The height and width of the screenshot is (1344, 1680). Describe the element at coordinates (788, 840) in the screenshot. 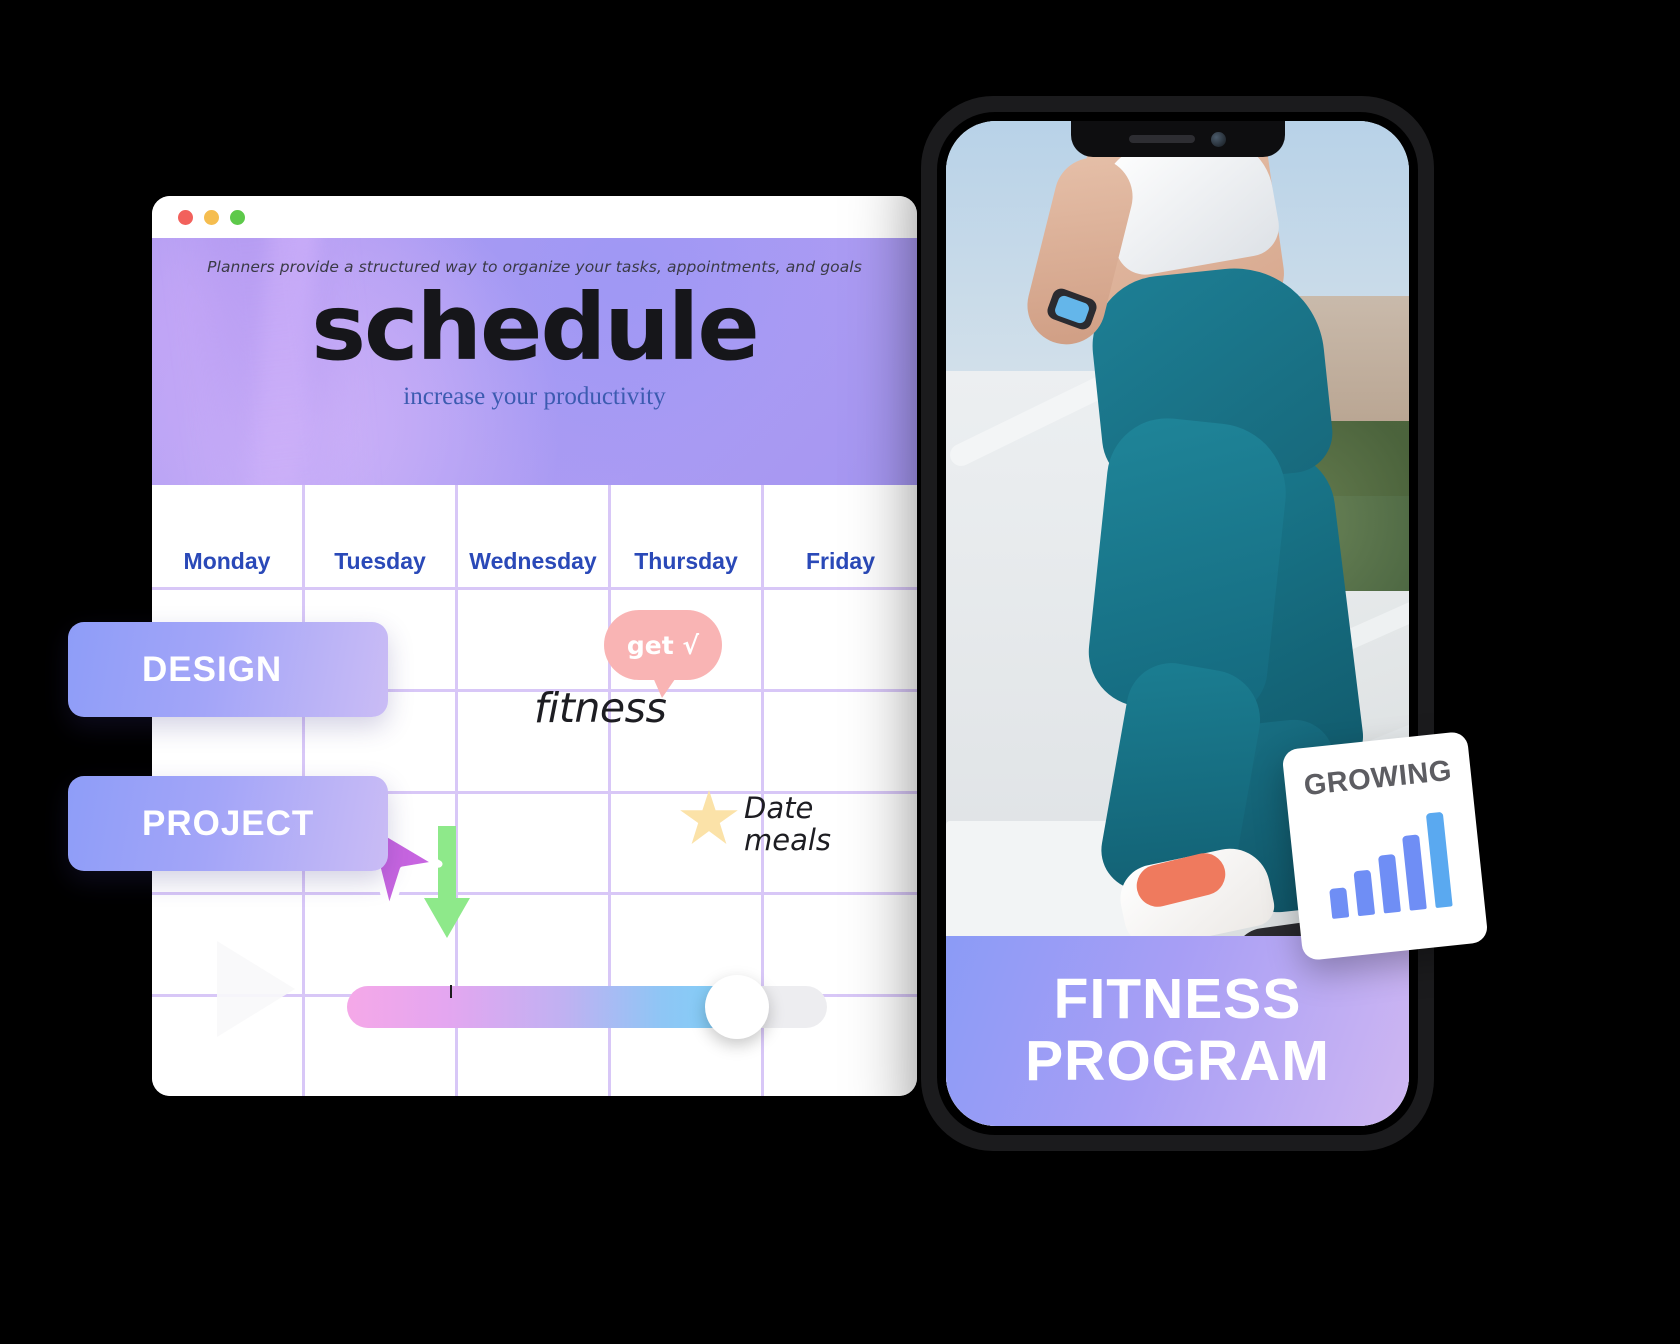

I see `date-meals-line2: meals` at that location.